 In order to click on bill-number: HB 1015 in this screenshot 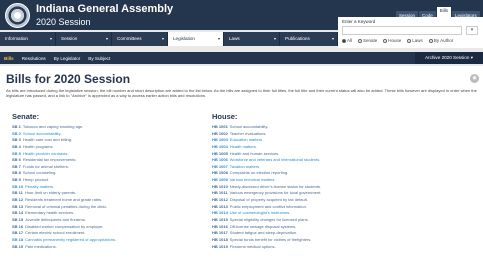, I will do `click(220, 219)`.